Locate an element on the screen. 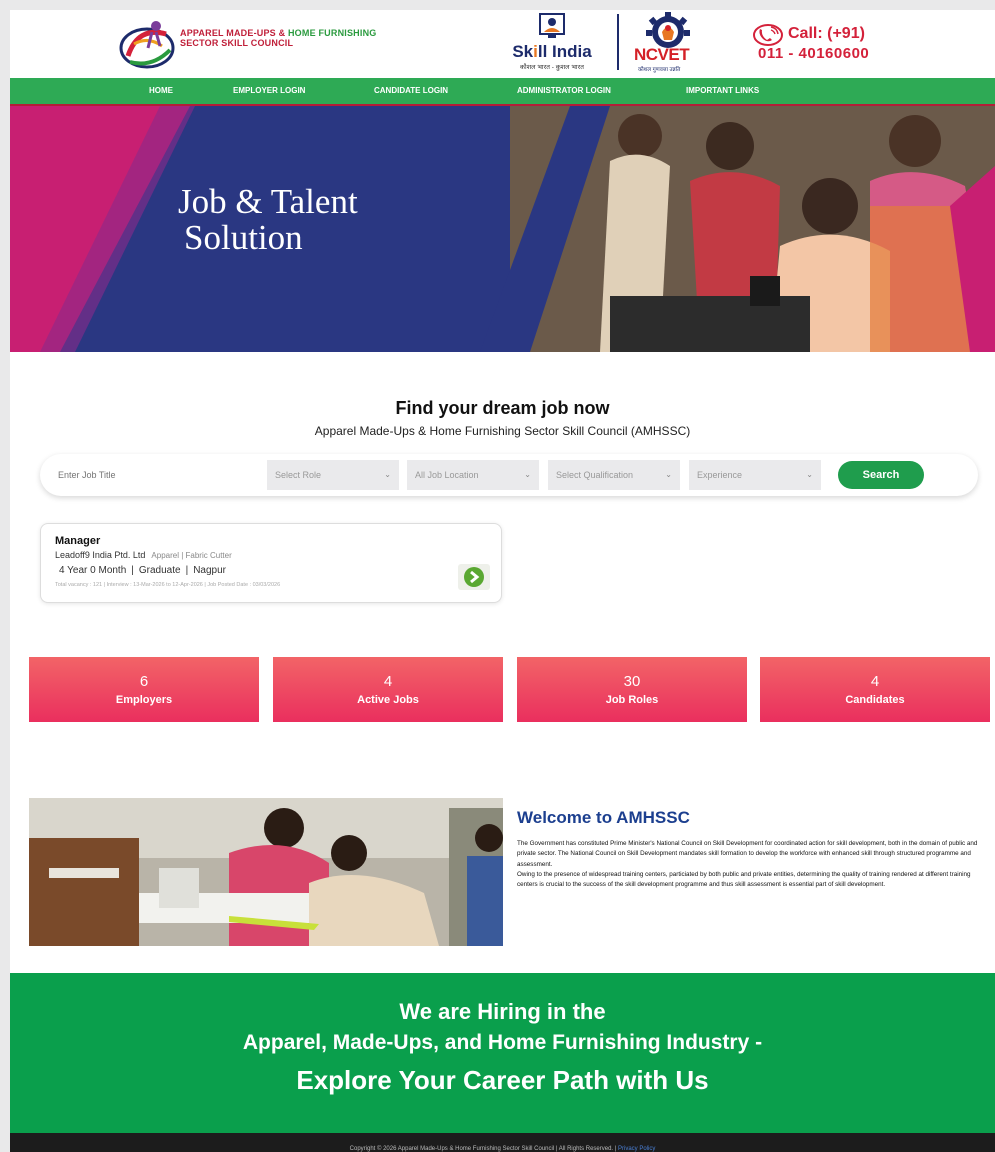 This screenshot has width=995, height=1152. skill-india-emblem-icon is located at coordinates (552, 25).